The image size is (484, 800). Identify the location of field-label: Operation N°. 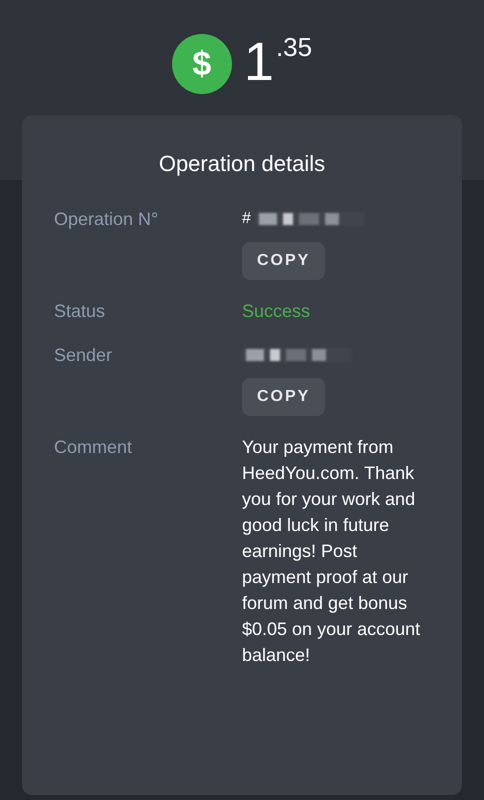
(107, 219).